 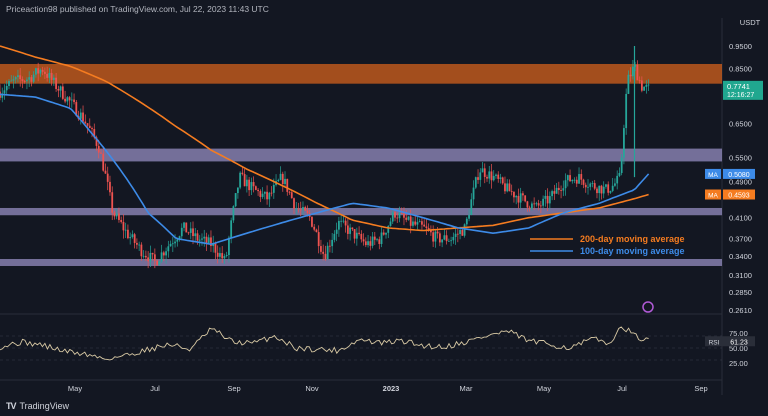 I want to click on zone-middle-support, so click(x=361, y=211).